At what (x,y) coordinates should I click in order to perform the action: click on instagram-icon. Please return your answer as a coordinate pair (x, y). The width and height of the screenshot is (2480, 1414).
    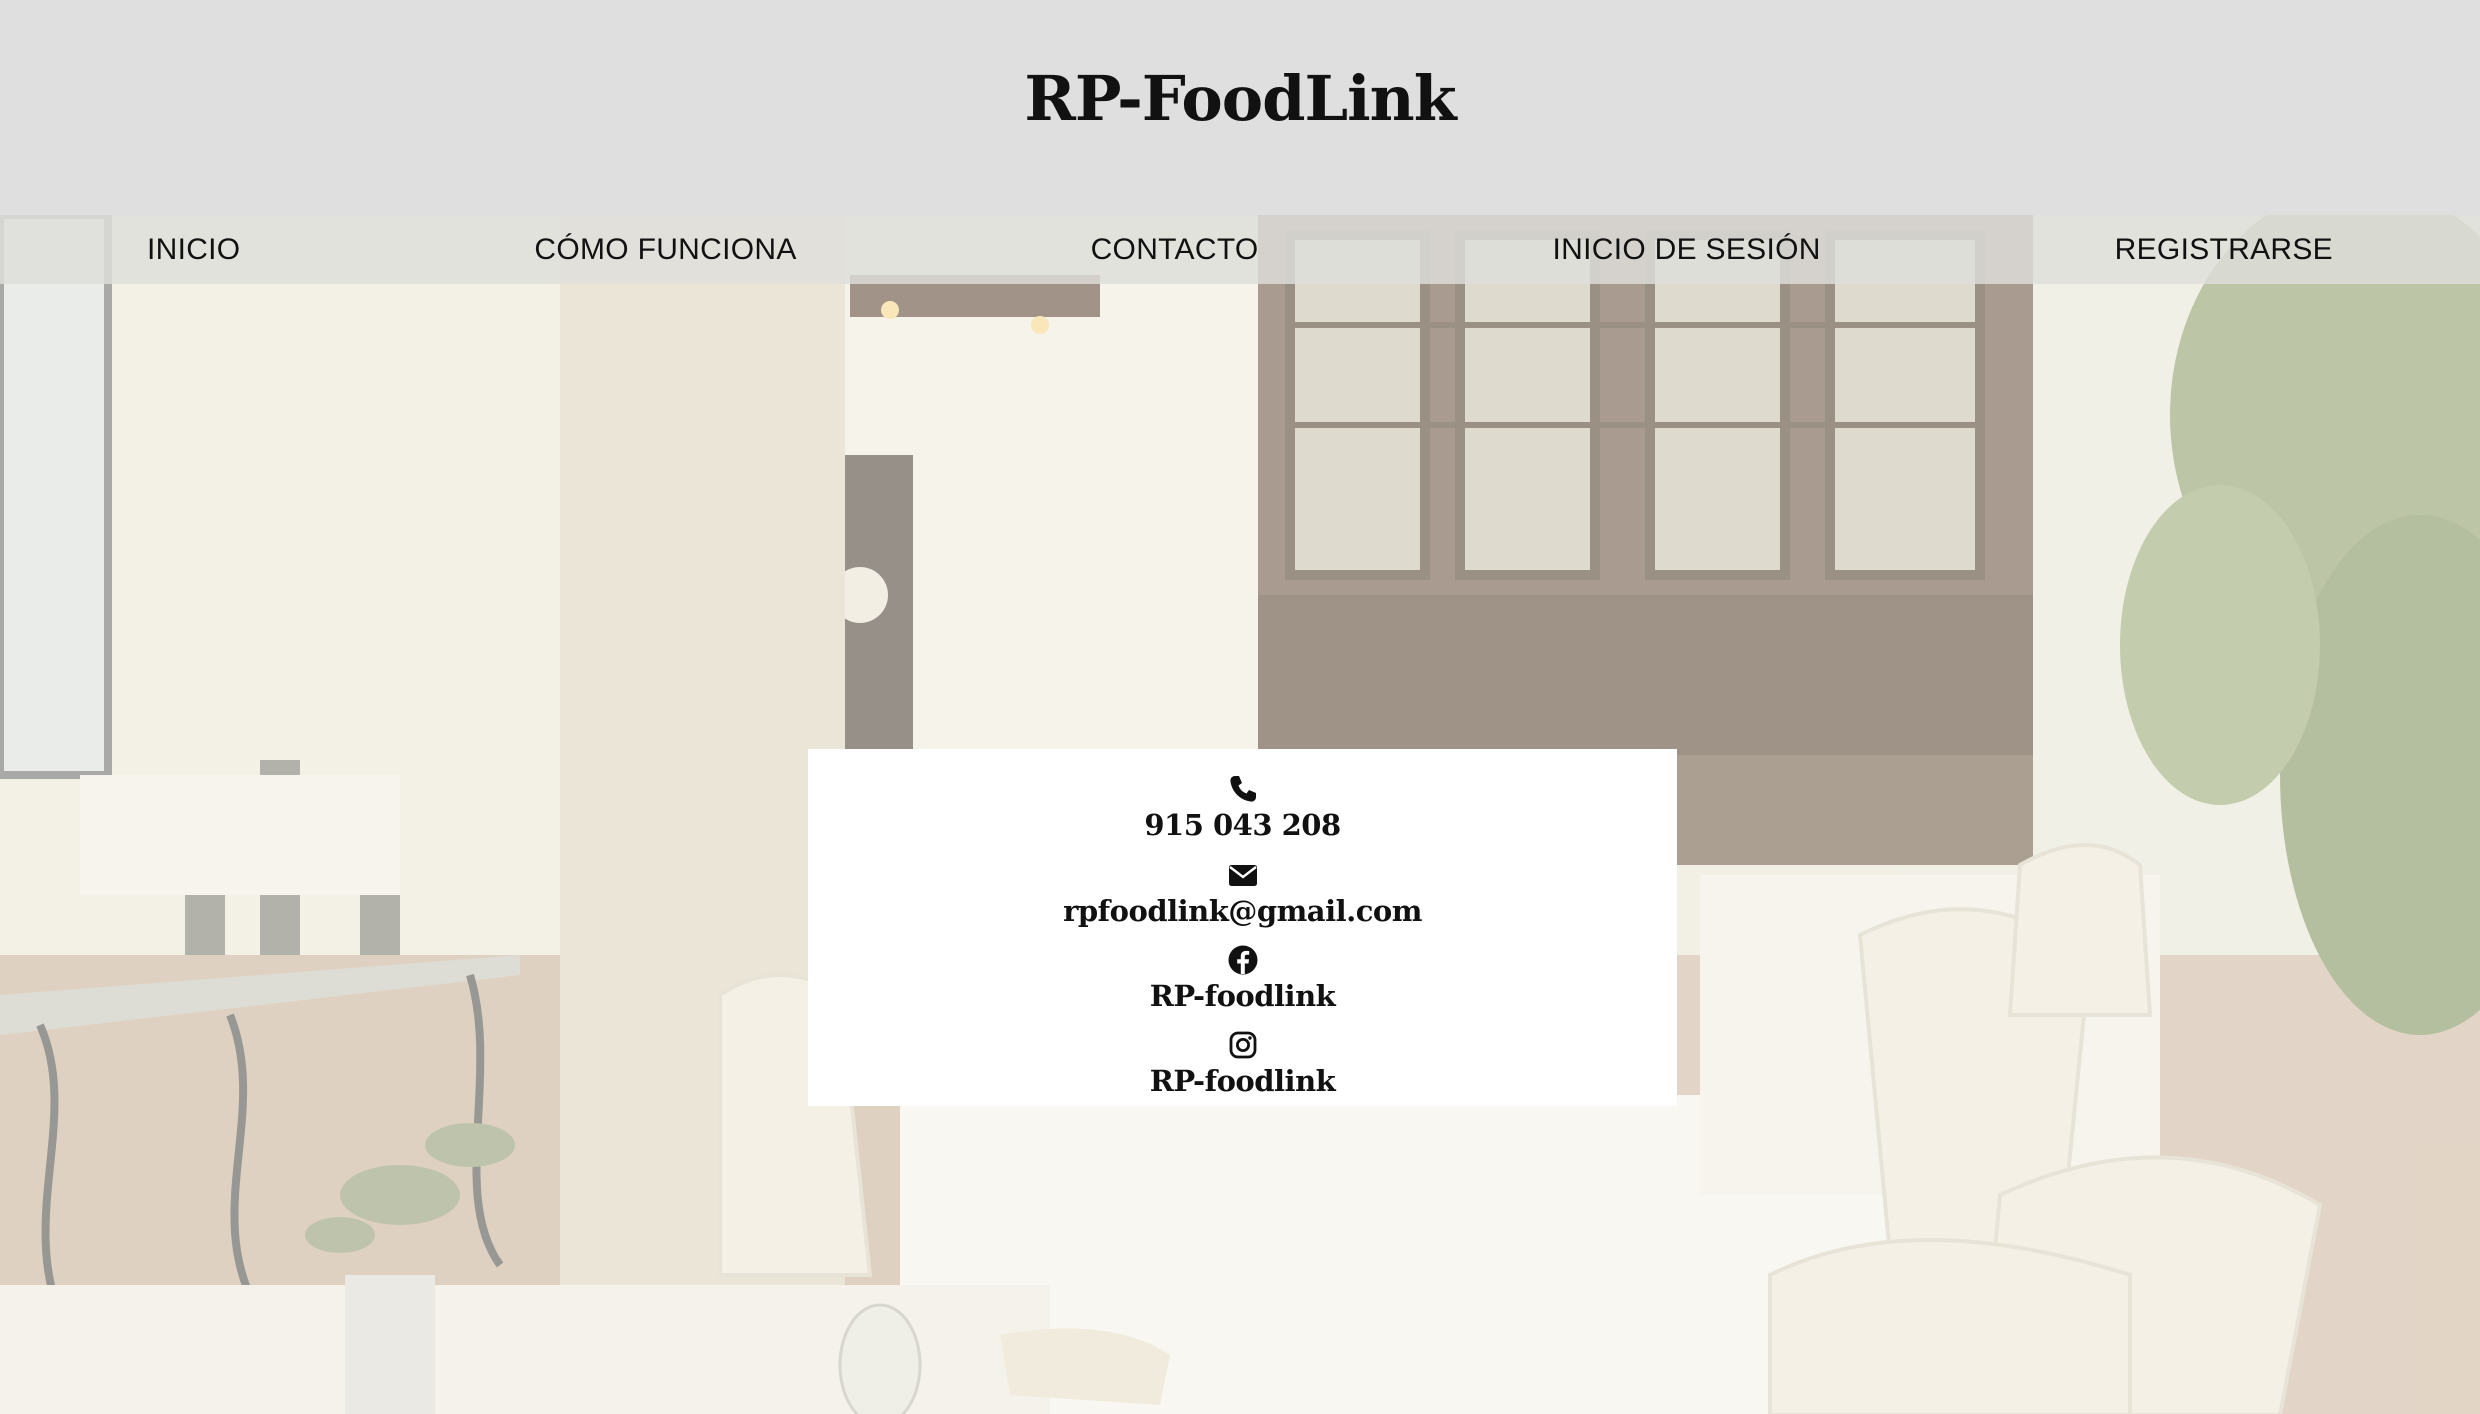
    Looking at the image, I should click on (1242, 1045).